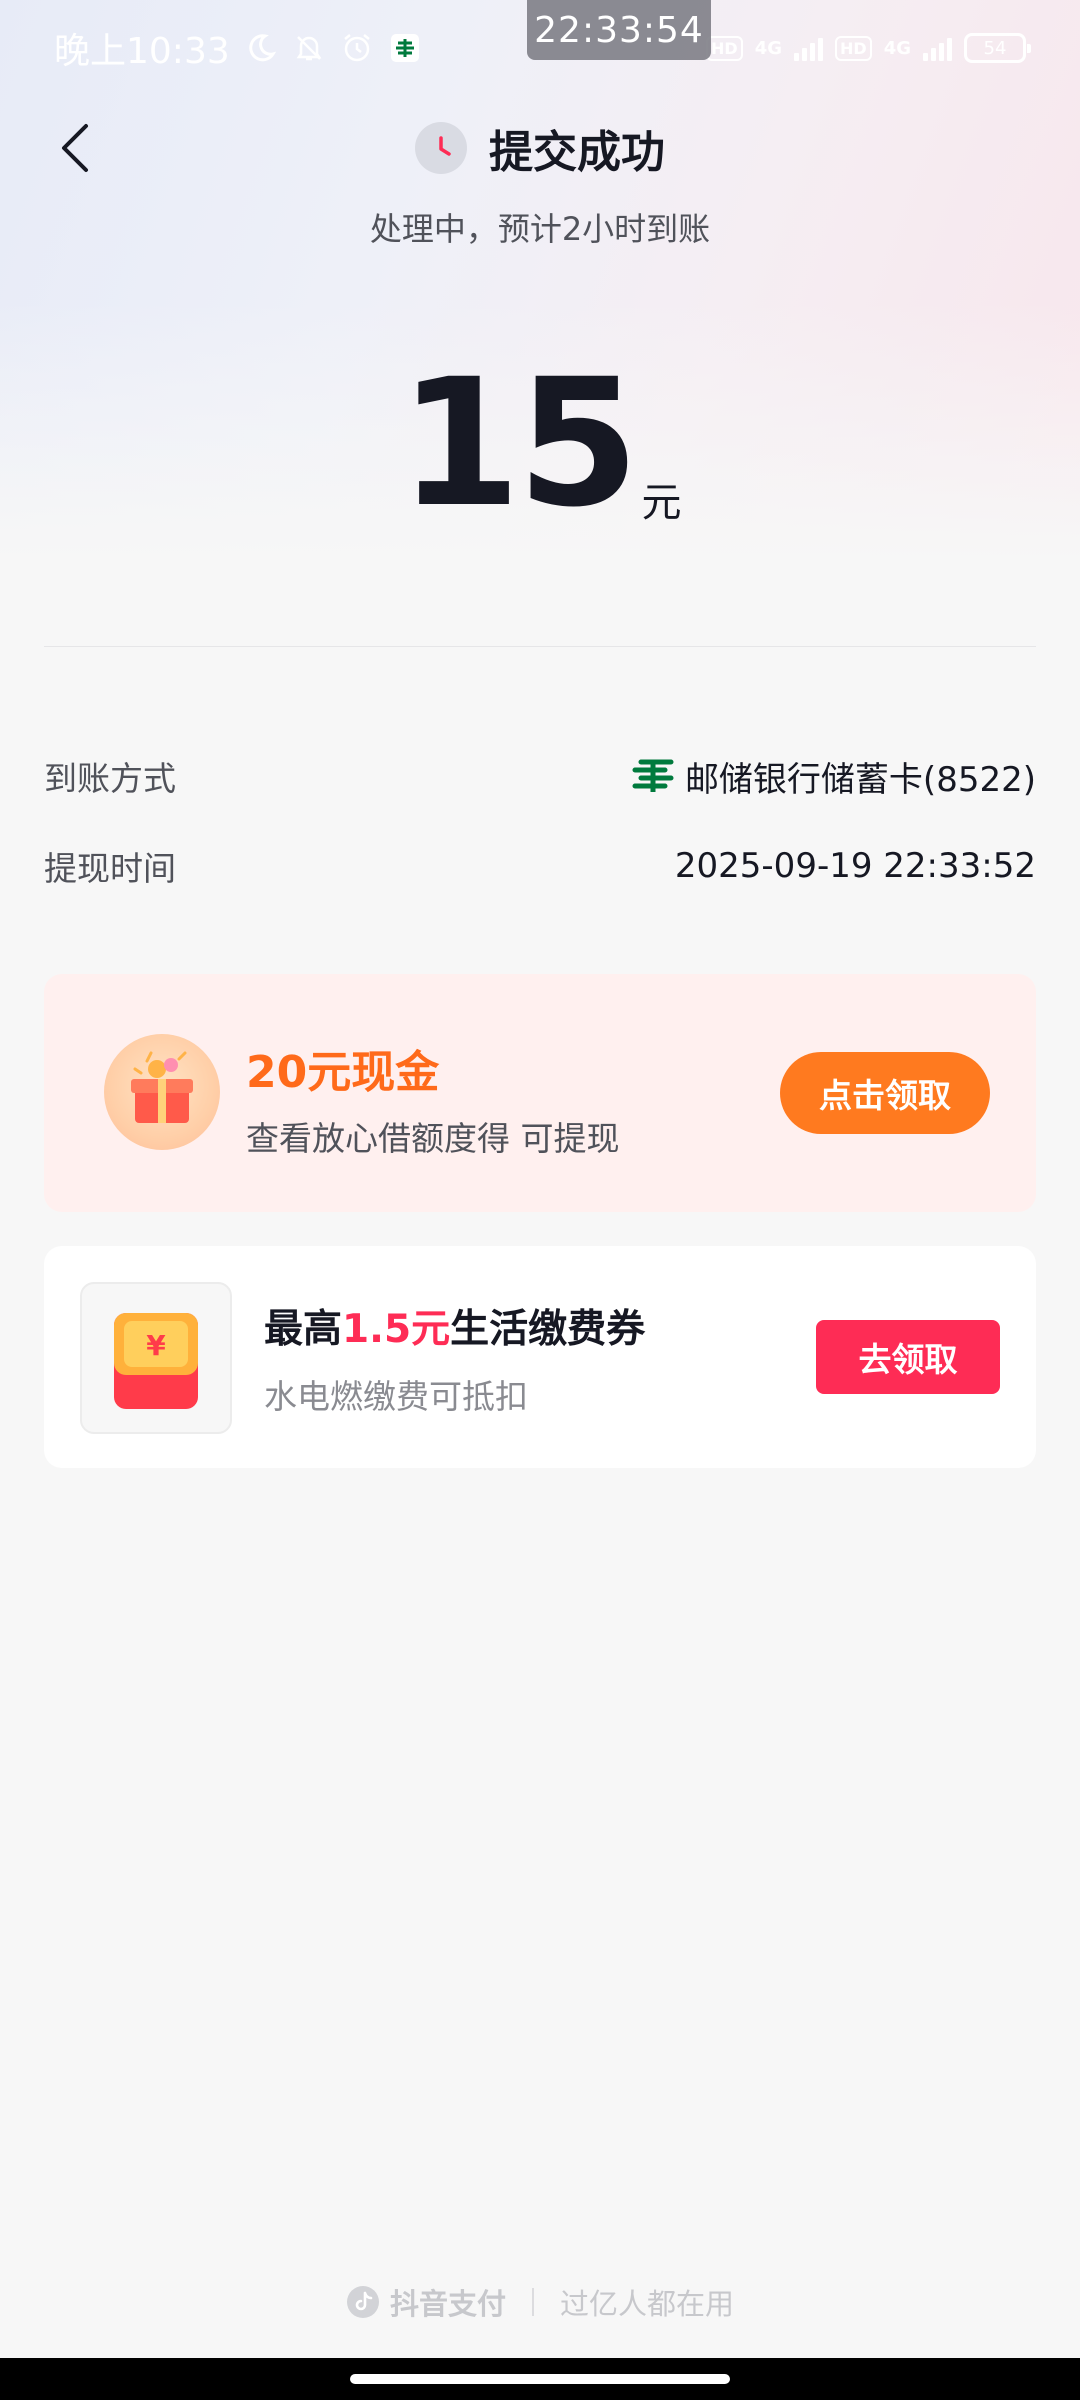 This screenshot has width=1080, height=2400. I want to click on cash-promo-card: 20元现金 查看放心借额度得 可提现 点击领取, so click(540, 1093).